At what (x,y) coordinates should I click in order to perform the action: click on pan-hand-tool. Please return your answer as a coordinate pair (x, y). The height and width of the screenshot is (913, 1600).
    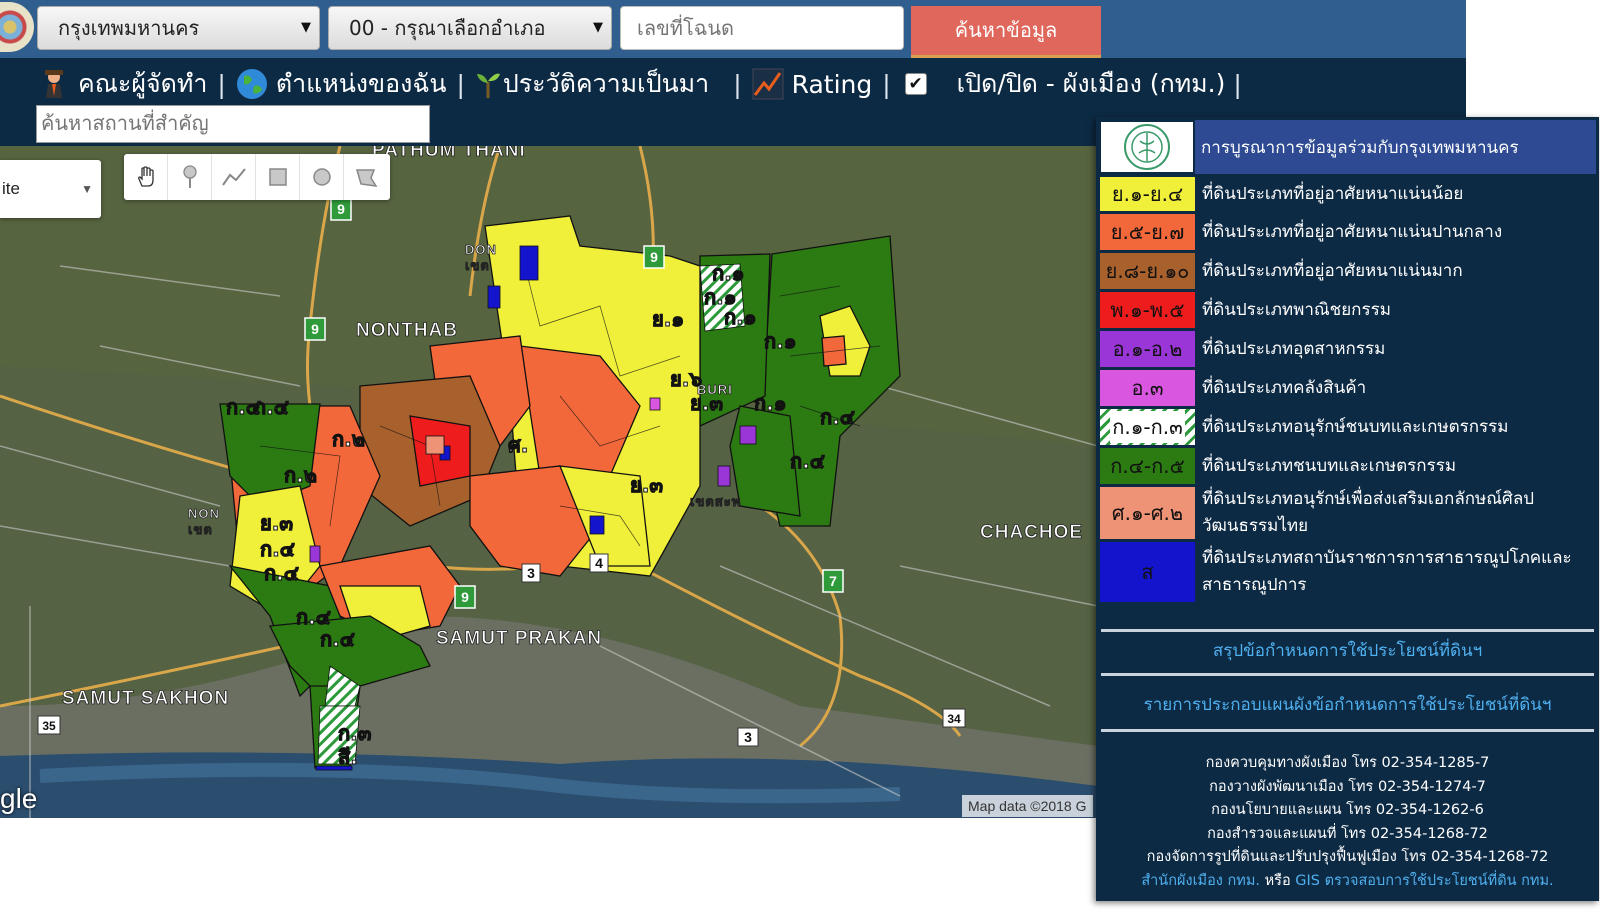
    Looking at the image, I should click on (146, 177).